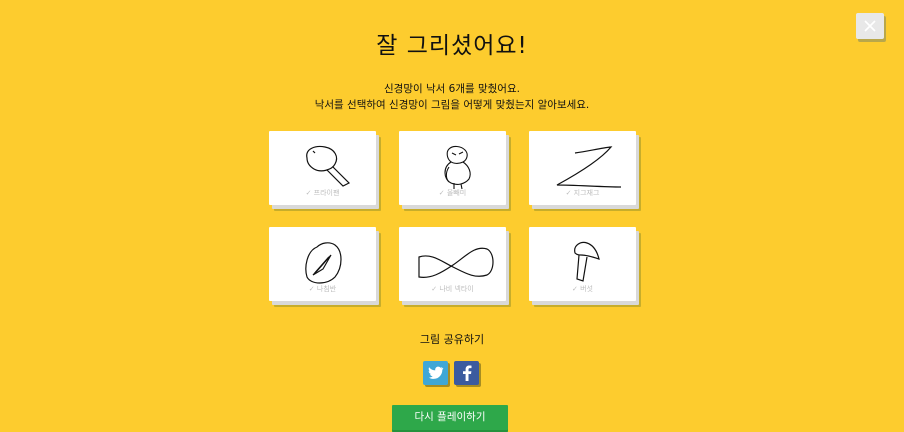  I want to click on twitter-share-button, so click(435, 373).